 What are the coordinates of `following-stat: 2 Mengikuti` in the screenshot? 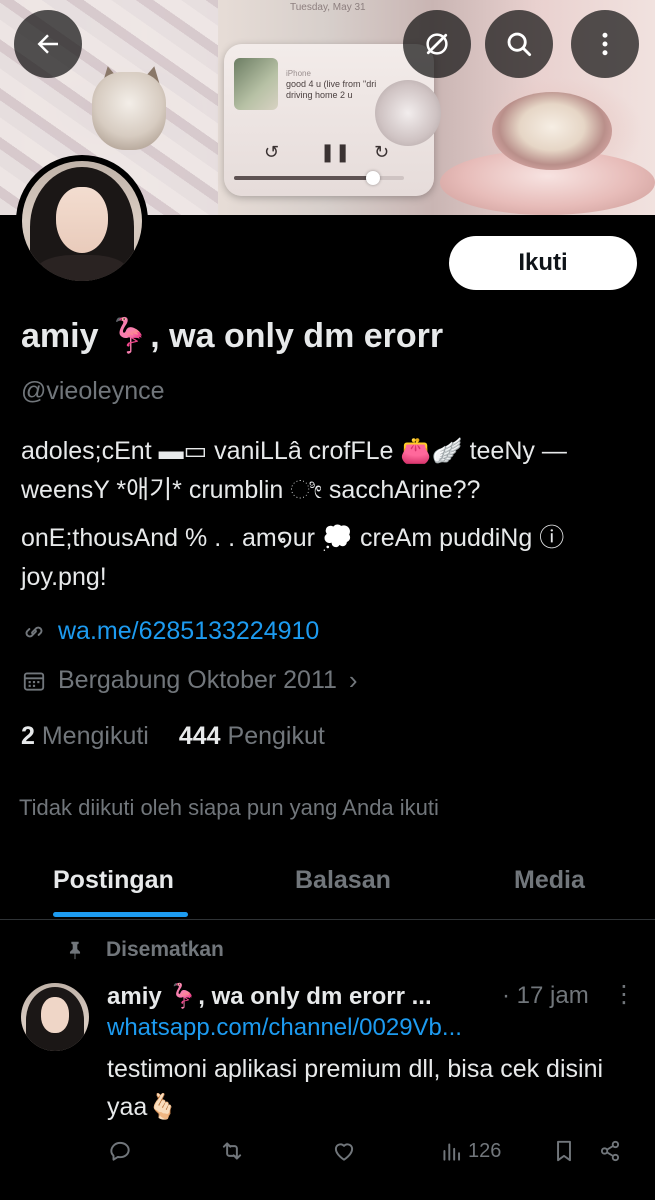 It's located at (85, 736).